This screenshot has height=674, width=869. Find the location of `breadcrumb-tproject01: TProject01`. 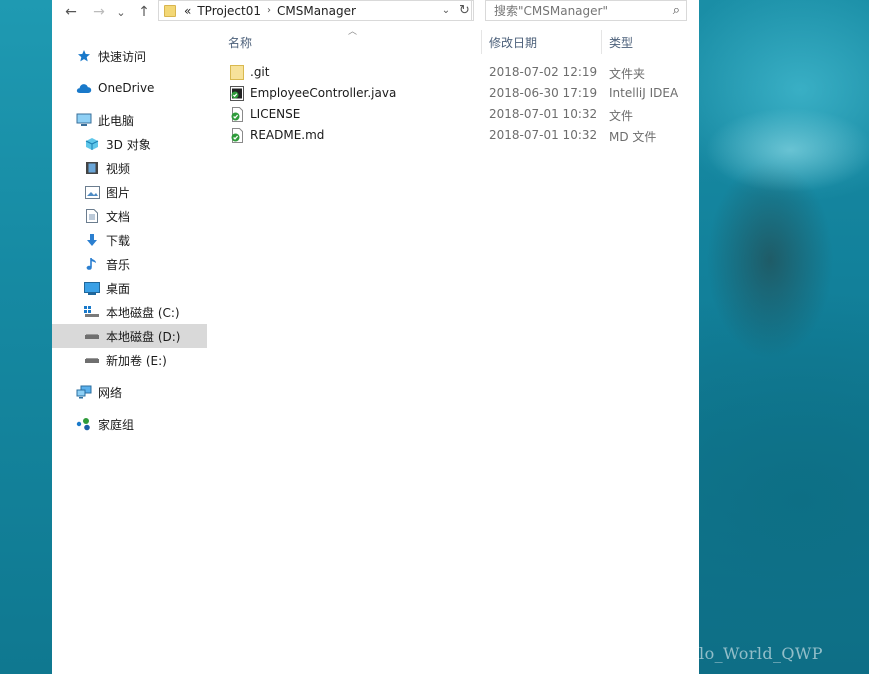

breadcrumb-tproject01: TProject01 is located at coordinates (229, 11).